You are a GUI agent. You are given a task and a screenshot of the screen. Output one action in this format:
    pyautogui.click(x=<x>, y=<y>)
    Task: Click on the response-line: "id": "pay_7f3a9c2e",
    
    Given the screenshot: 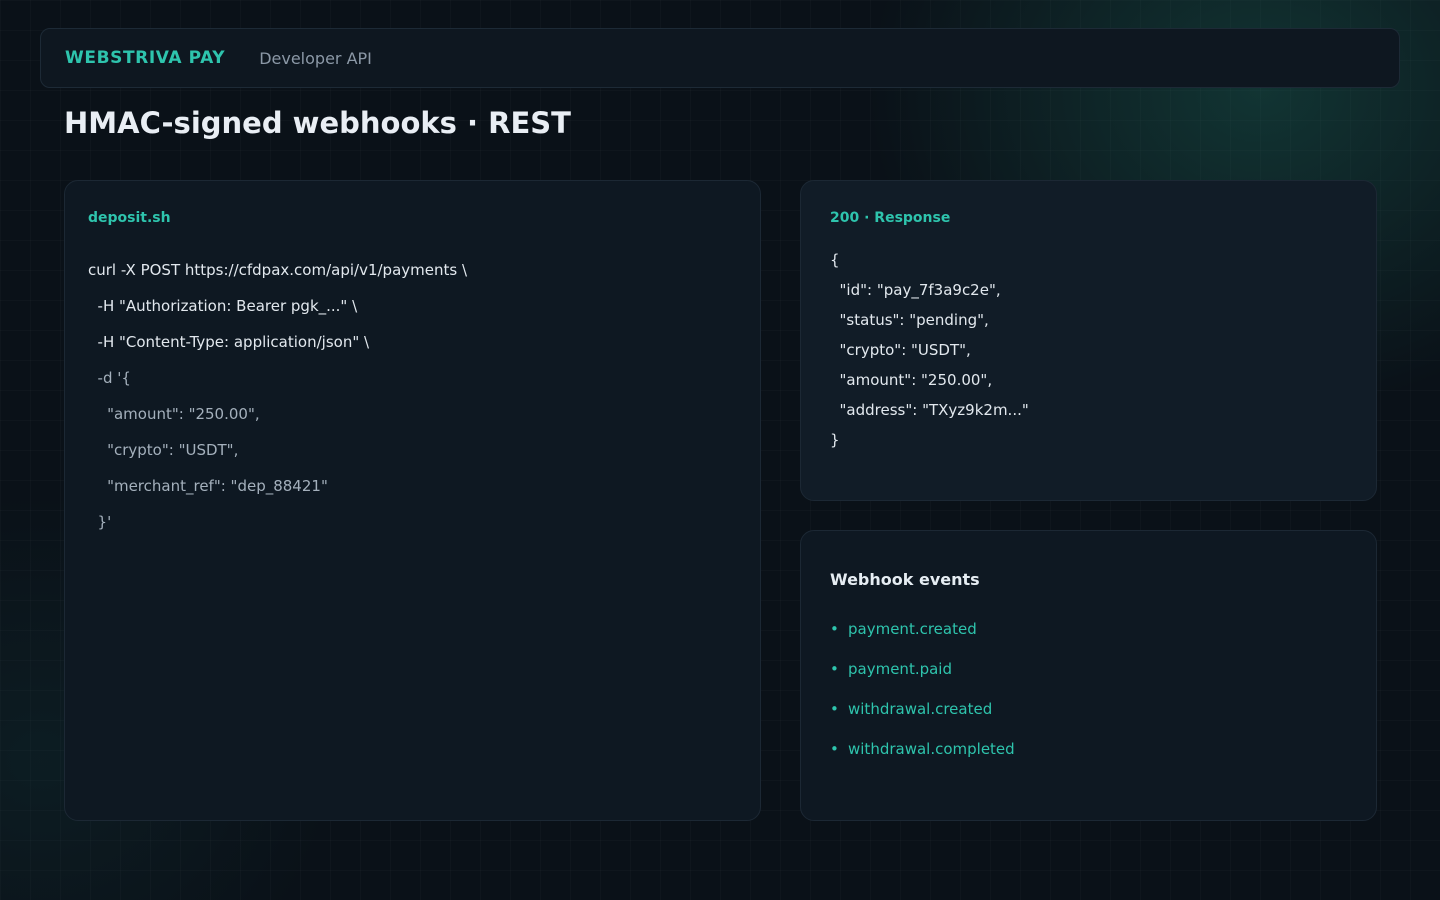 What is the action you would take?
    pyautogui.click(x=915, y=290)
    